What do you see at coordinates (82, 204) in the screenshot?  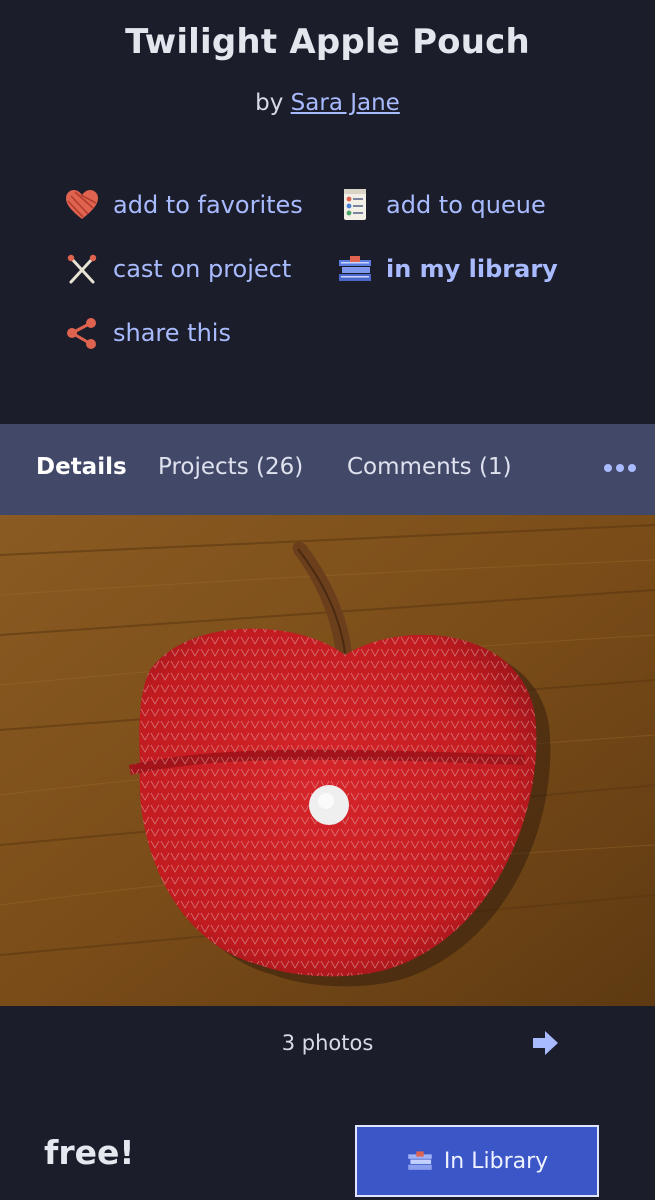 I see `yarn-heart-icon` at bounding box center [82, 204].